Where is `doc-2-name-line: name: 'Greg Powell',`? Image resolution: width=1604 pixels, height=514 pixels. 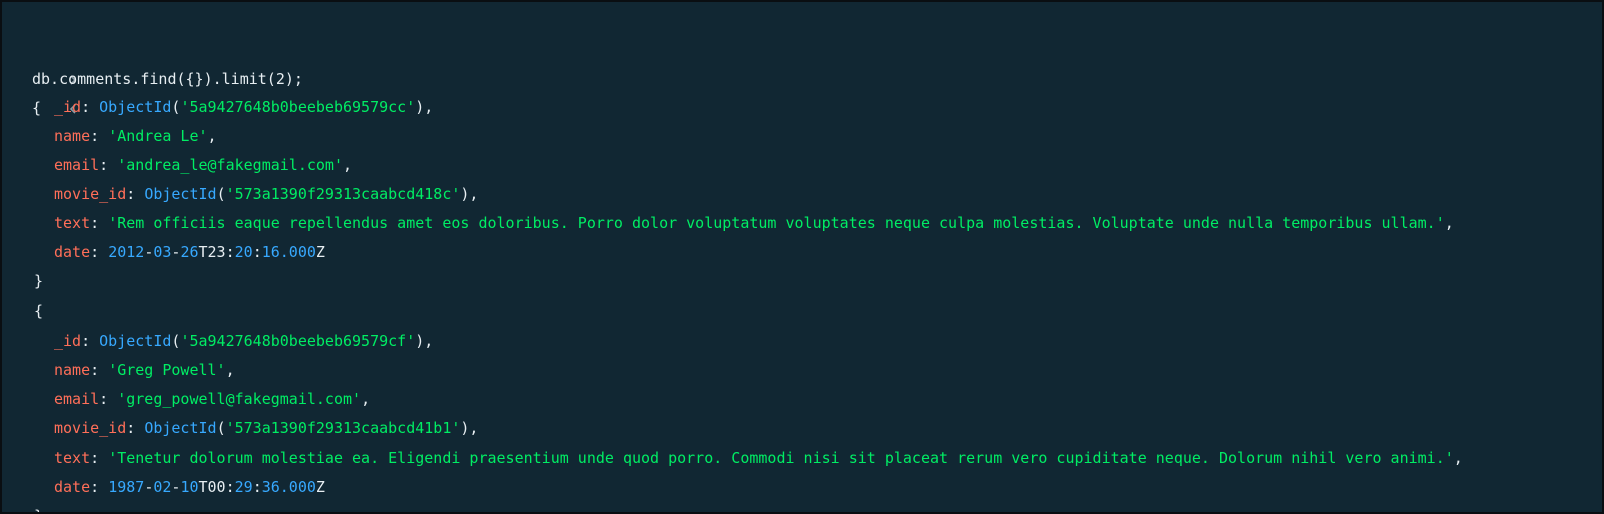 doc-2-name-line: name: 'Greg Powell', is located at coordinates (144, 370).